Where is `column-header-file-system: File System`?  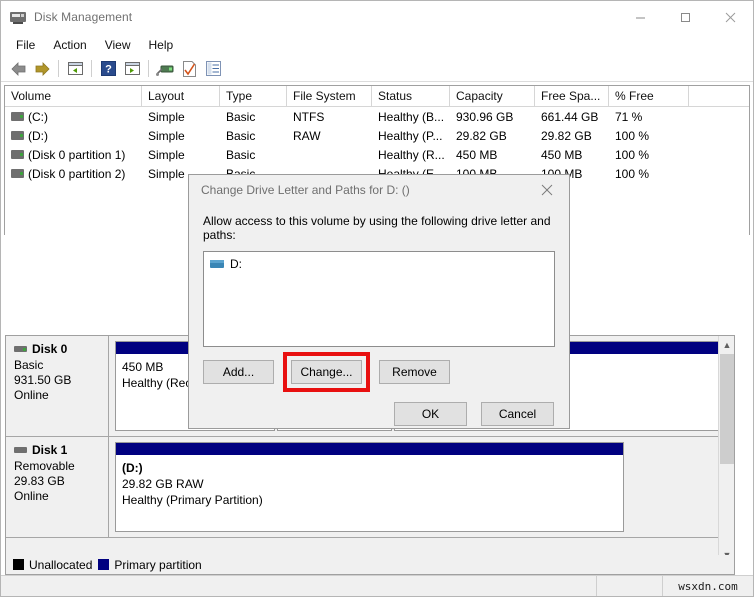
column-header-file-system: File System is located at coordinates (329, 96).